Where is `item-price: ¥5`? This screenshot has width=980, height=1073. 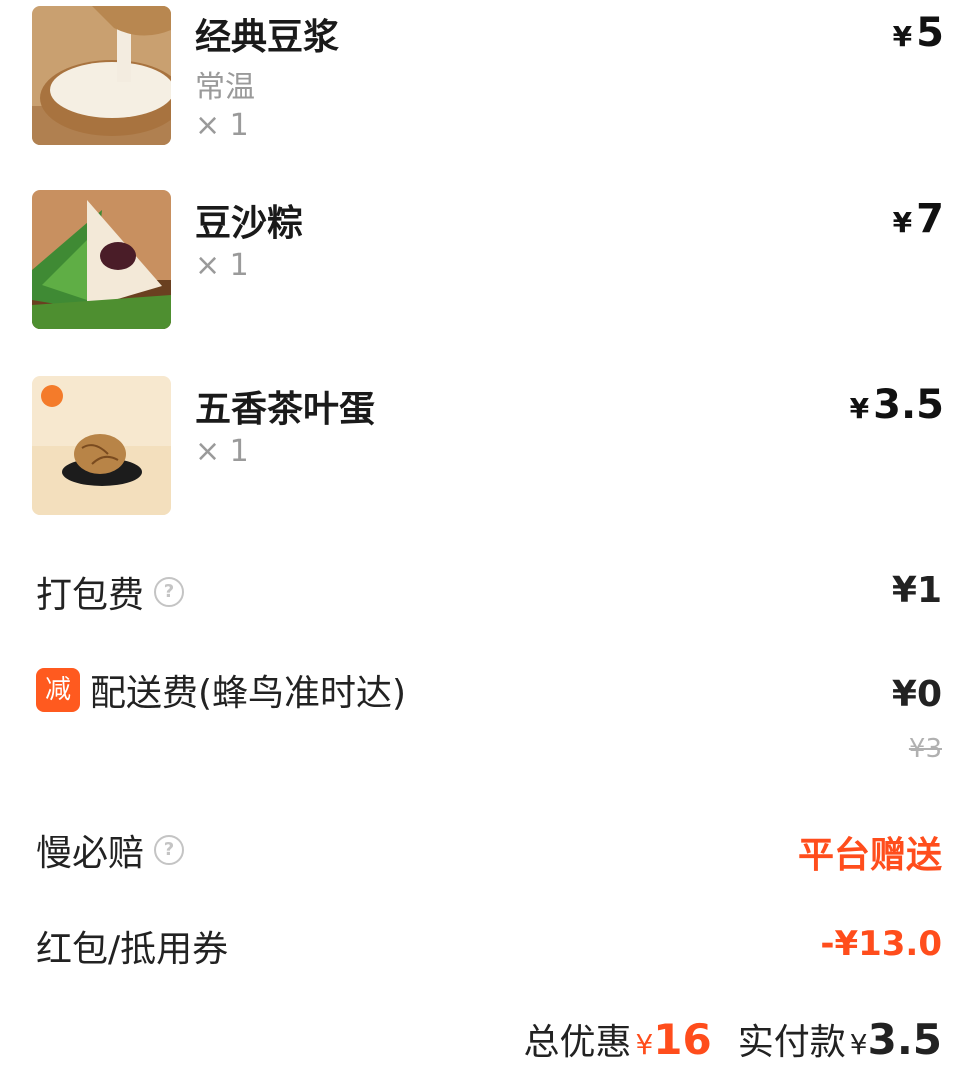 item-price: ¥5 is located at coordinates (918, 33).